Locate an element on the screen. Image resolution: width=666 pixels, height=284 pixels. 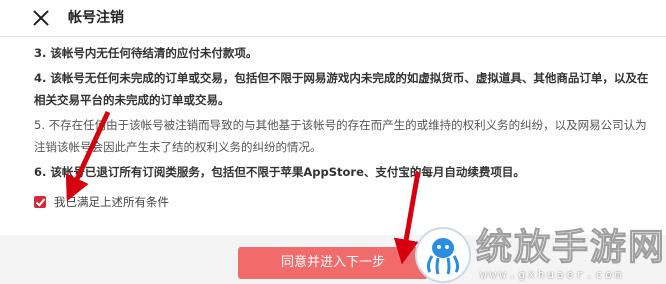
watermark-text: 统放手游网 is located at coordinates (571, 247).